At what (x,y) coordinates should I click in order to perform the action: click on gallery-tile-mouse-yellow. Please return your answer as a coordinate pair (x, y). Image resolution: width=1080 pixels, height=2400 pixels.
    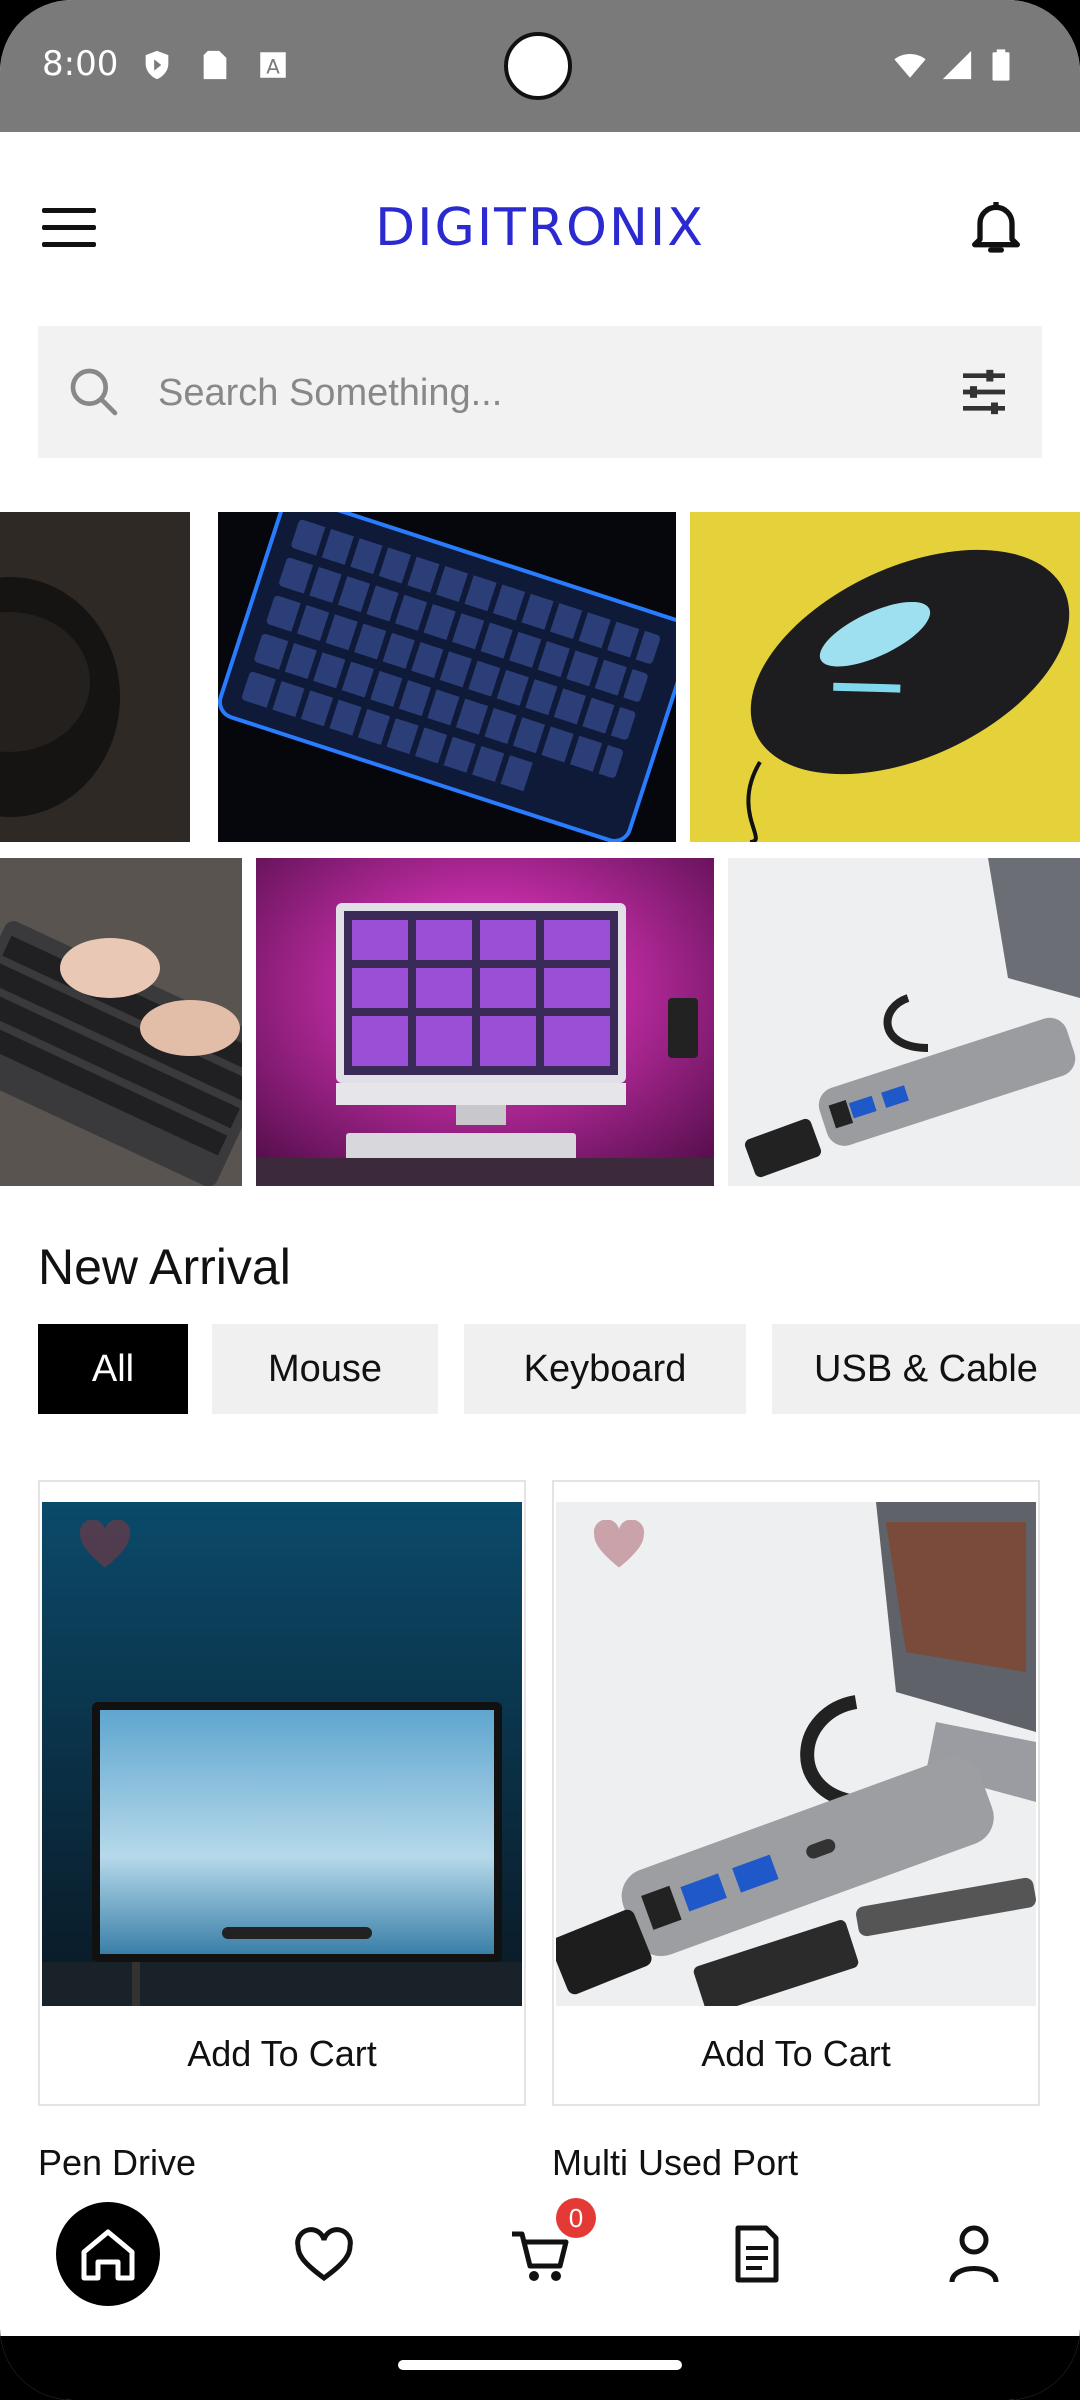
    Looking at the image, I should click on (885, 677).